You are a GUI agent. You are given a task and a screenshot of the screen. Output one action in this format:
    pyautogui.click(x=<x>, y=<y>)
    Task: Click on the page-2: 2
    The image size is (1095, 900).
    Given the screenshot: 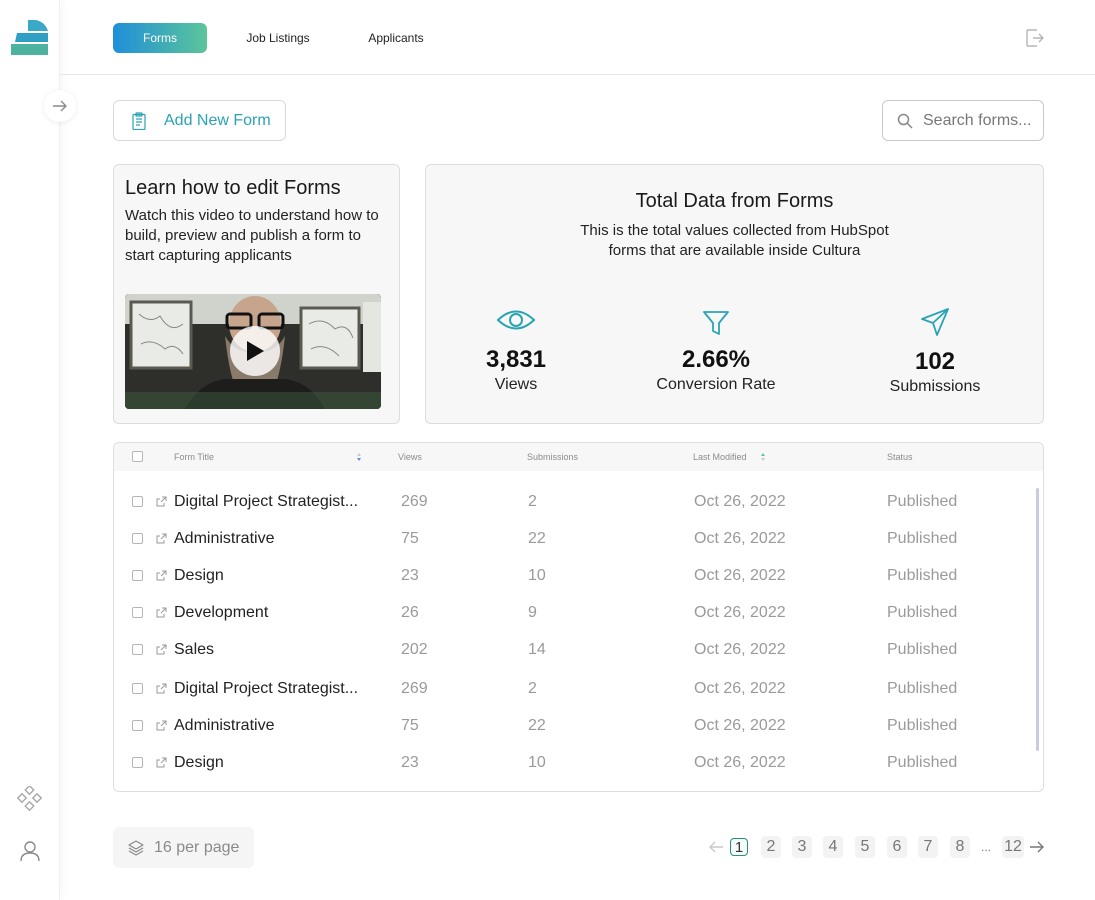 What is the action you would take?
    pyautogui.click(x=771, y=847)
    